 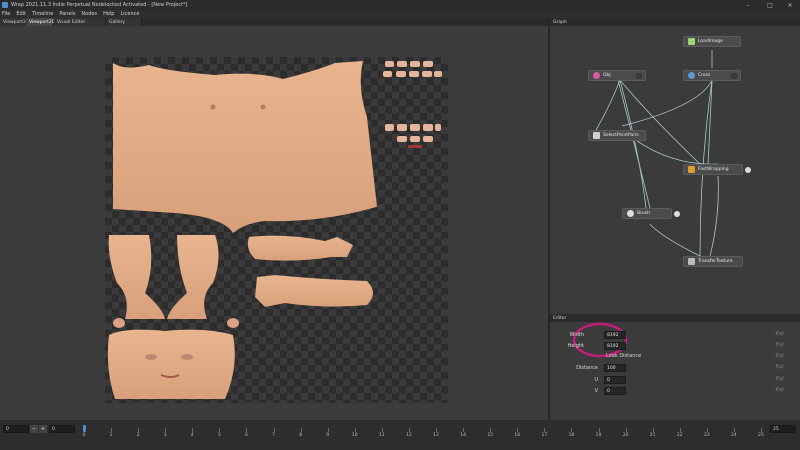 What do you see at coordinates (704, 75) in the screenshot?
I see `node-label: Cross` at bounding box center [704, 75].